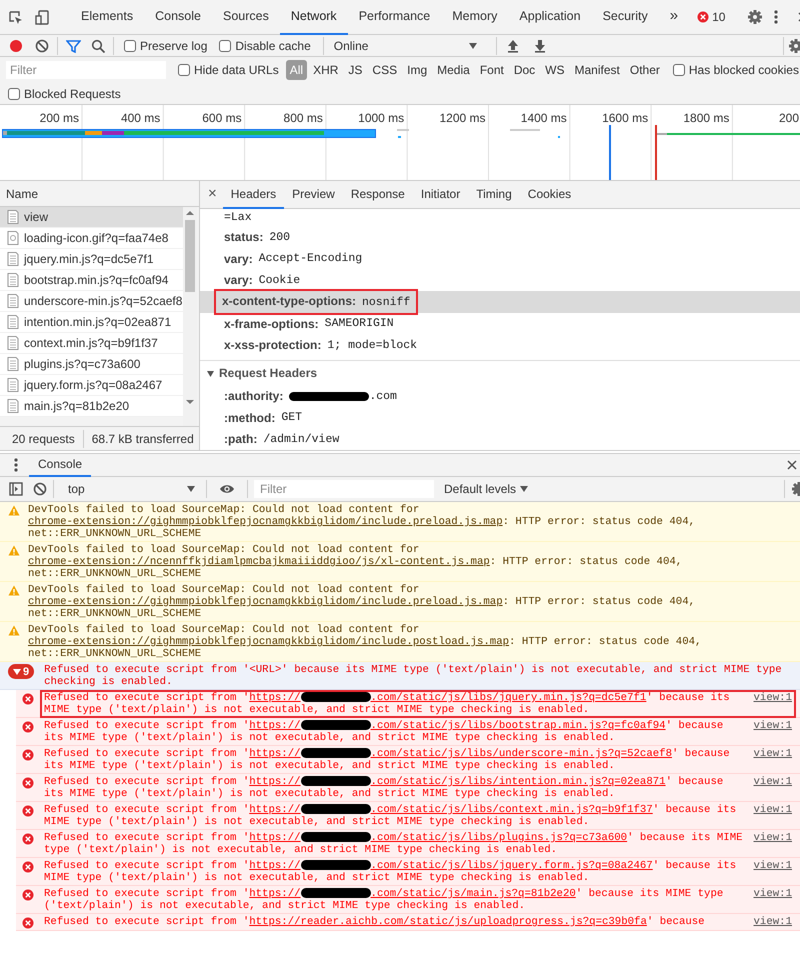 Image resolution: width=800 pixels, height=963 pixels. I want to click on time-tick-label: 200 ms, so click(59, 118).